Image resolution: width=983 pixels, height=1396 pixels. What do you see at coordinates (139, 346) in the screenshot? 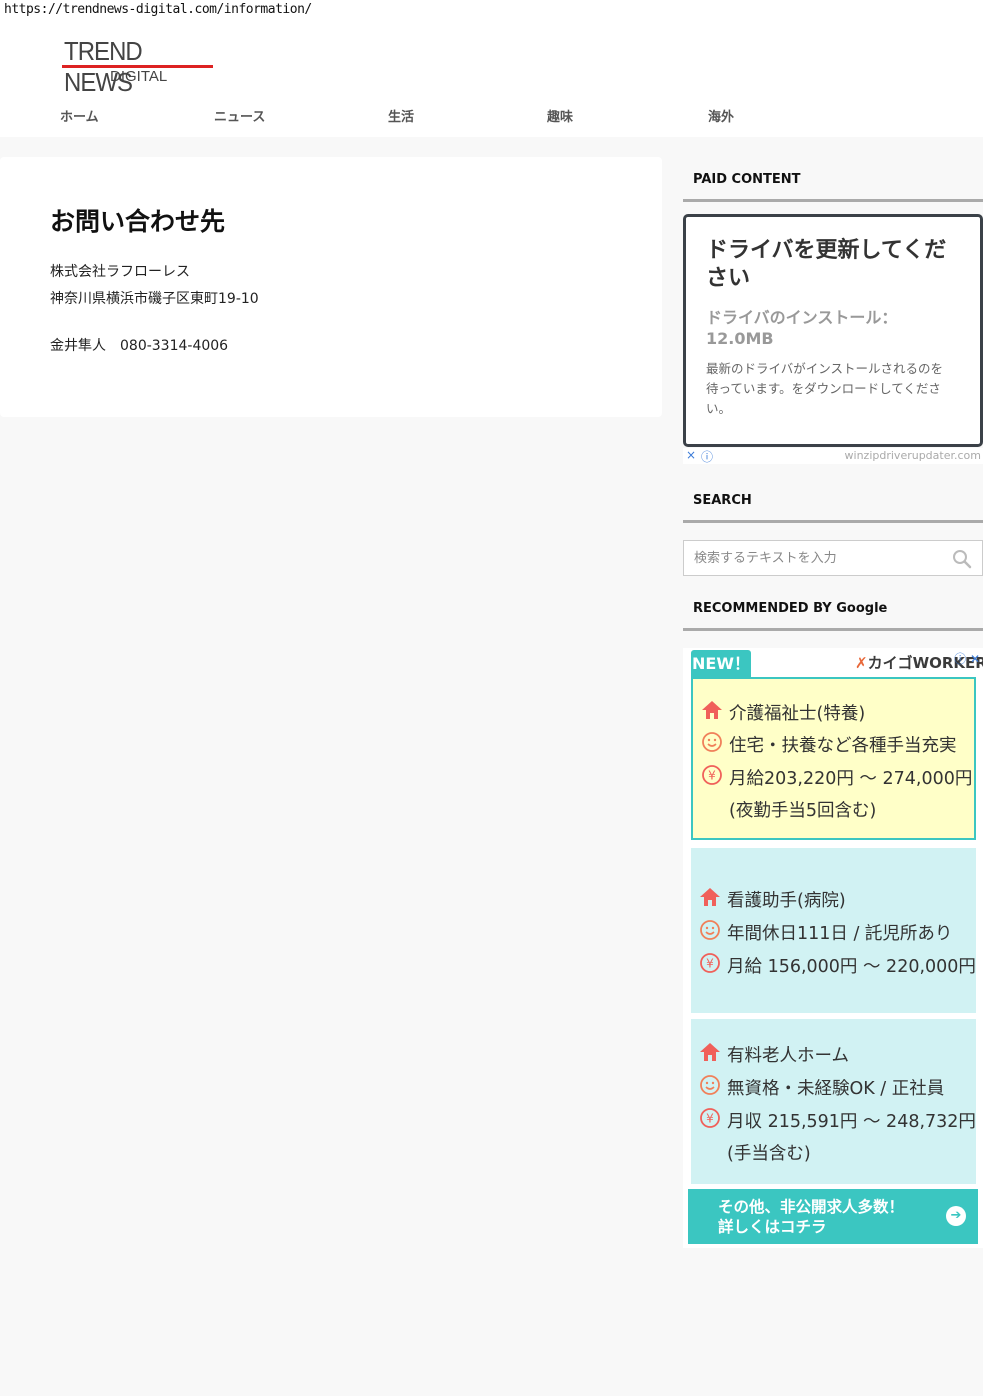
I see `contact-person-phone: 金井隼人 080-3314-4006` at bounding box center [139, 346].